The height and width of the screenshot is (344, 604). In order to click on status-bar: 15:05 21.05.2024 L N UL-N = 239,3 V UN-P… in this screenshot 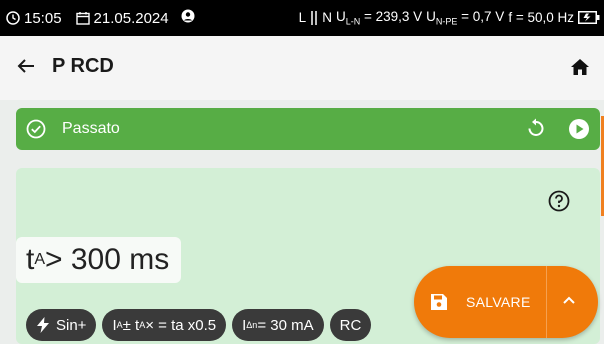, I will do `click(302, 18)`.